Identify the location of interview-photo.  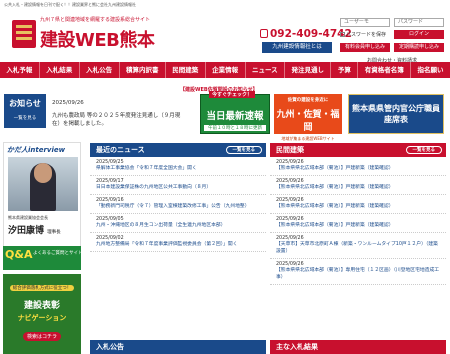
(43, 184).